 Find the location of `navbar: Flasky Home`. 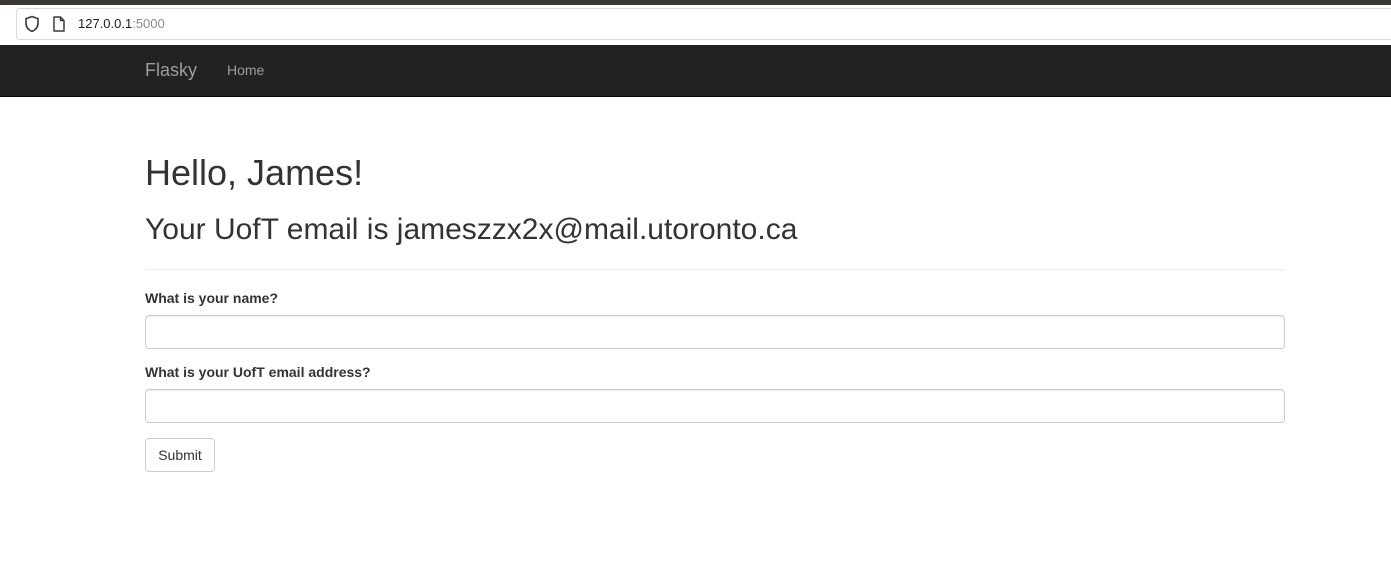

navbar: Flasky Home is located at coordinates (695, 71).